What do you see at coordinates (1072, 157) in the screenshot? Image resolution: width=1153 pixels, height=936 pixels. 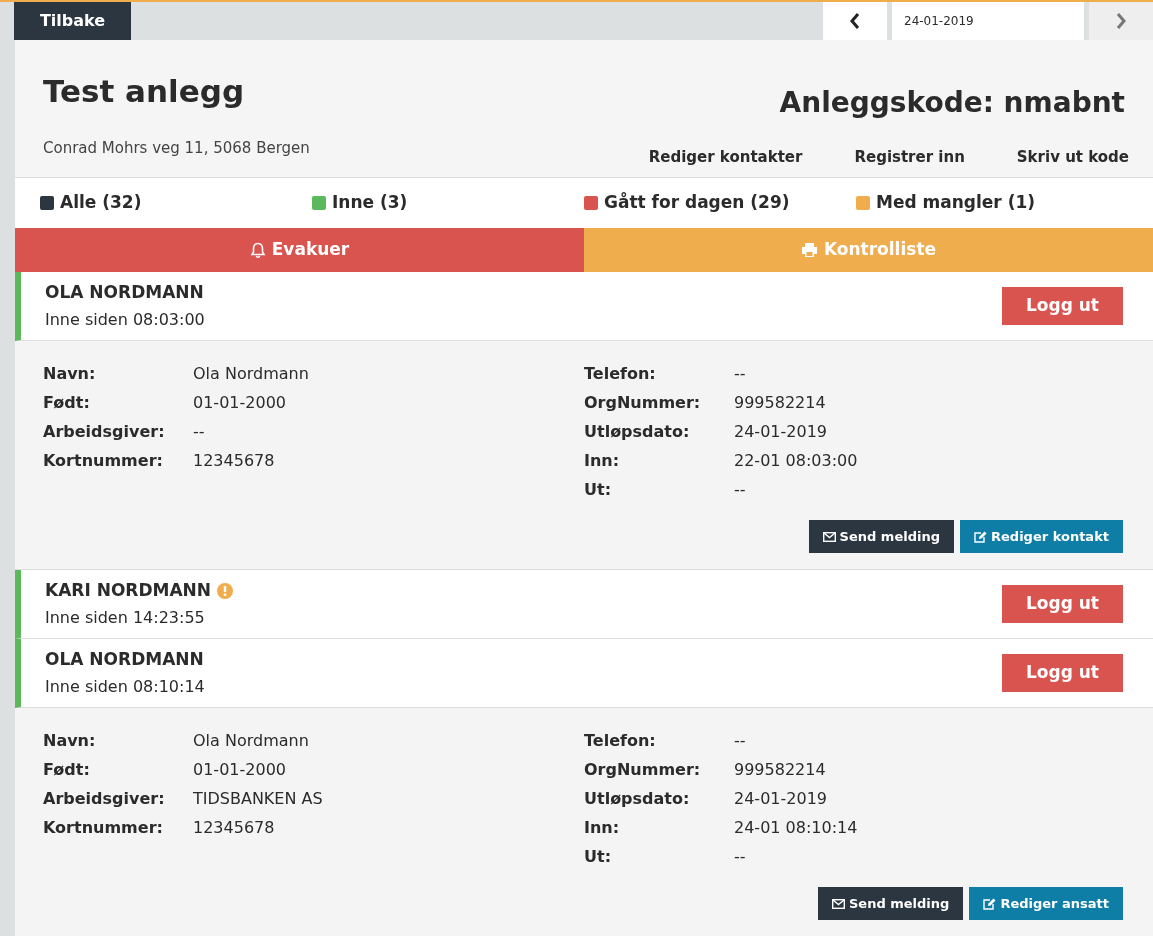 I see `header-link: Skriv ut kode` at bounding box center [1072, 157].